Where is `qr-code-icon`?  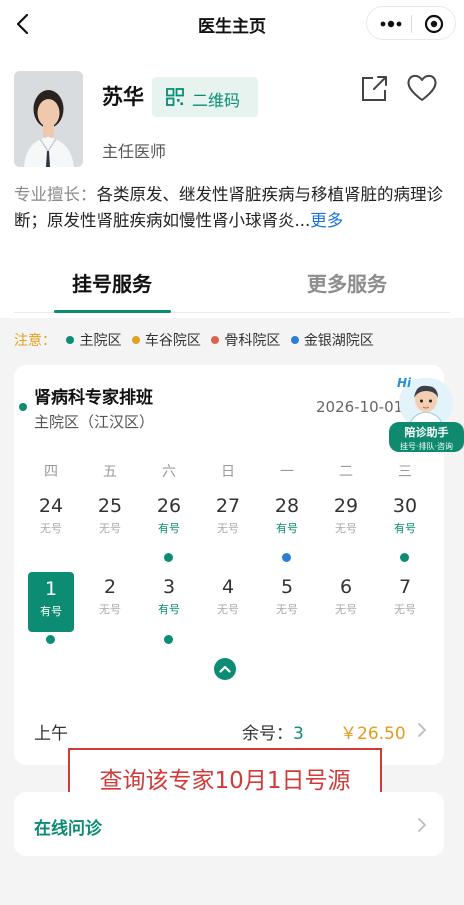 qr-code-icon is located at coordinates (175, 97).